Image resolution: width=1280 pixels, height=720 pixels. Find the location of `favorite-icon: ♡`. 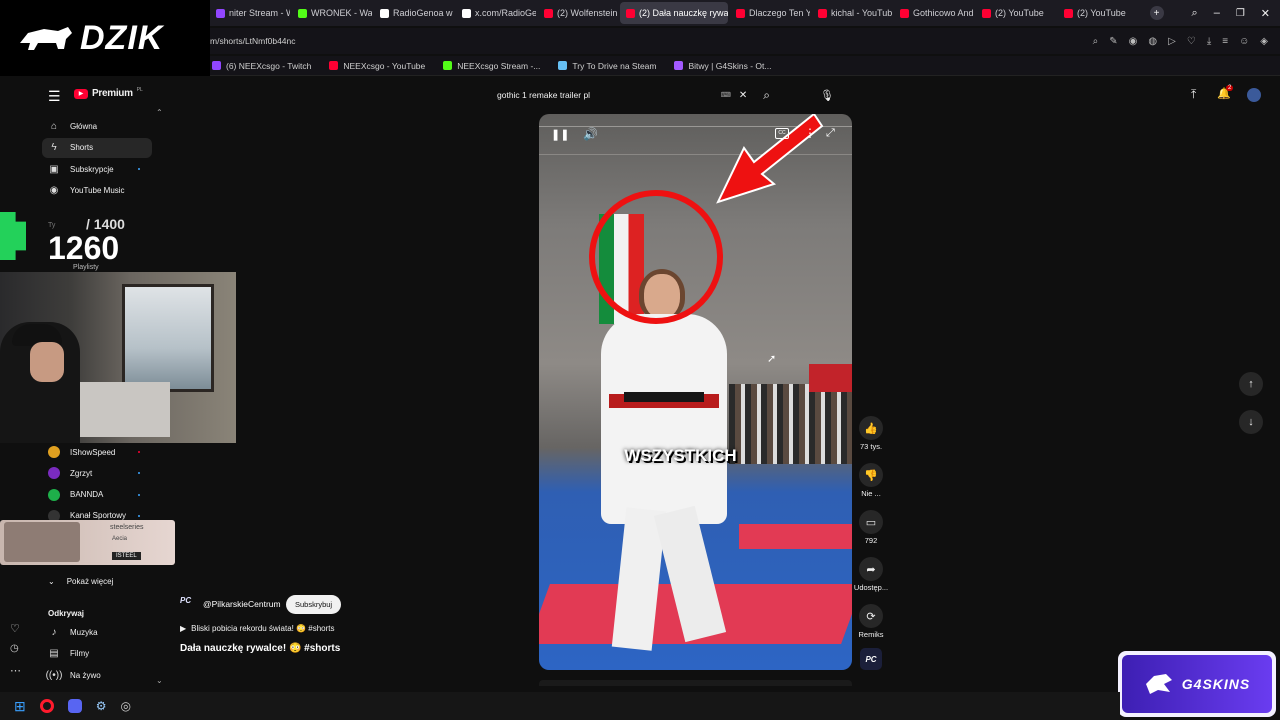

favorite-icon: ♡ is located at coordinates (15, 628).